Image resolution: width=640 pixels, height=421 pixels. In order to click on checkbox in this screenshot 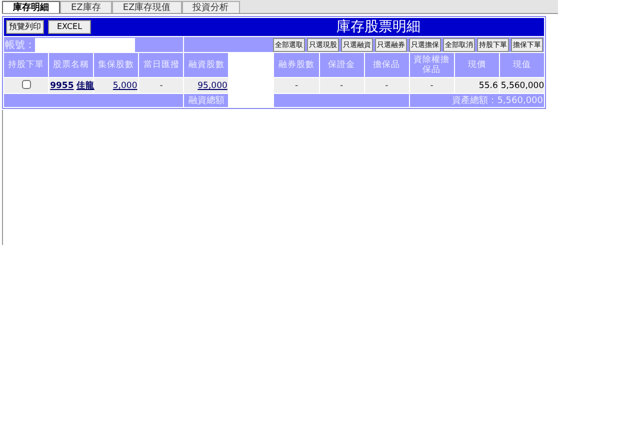, I will do `click(26, 84)`.